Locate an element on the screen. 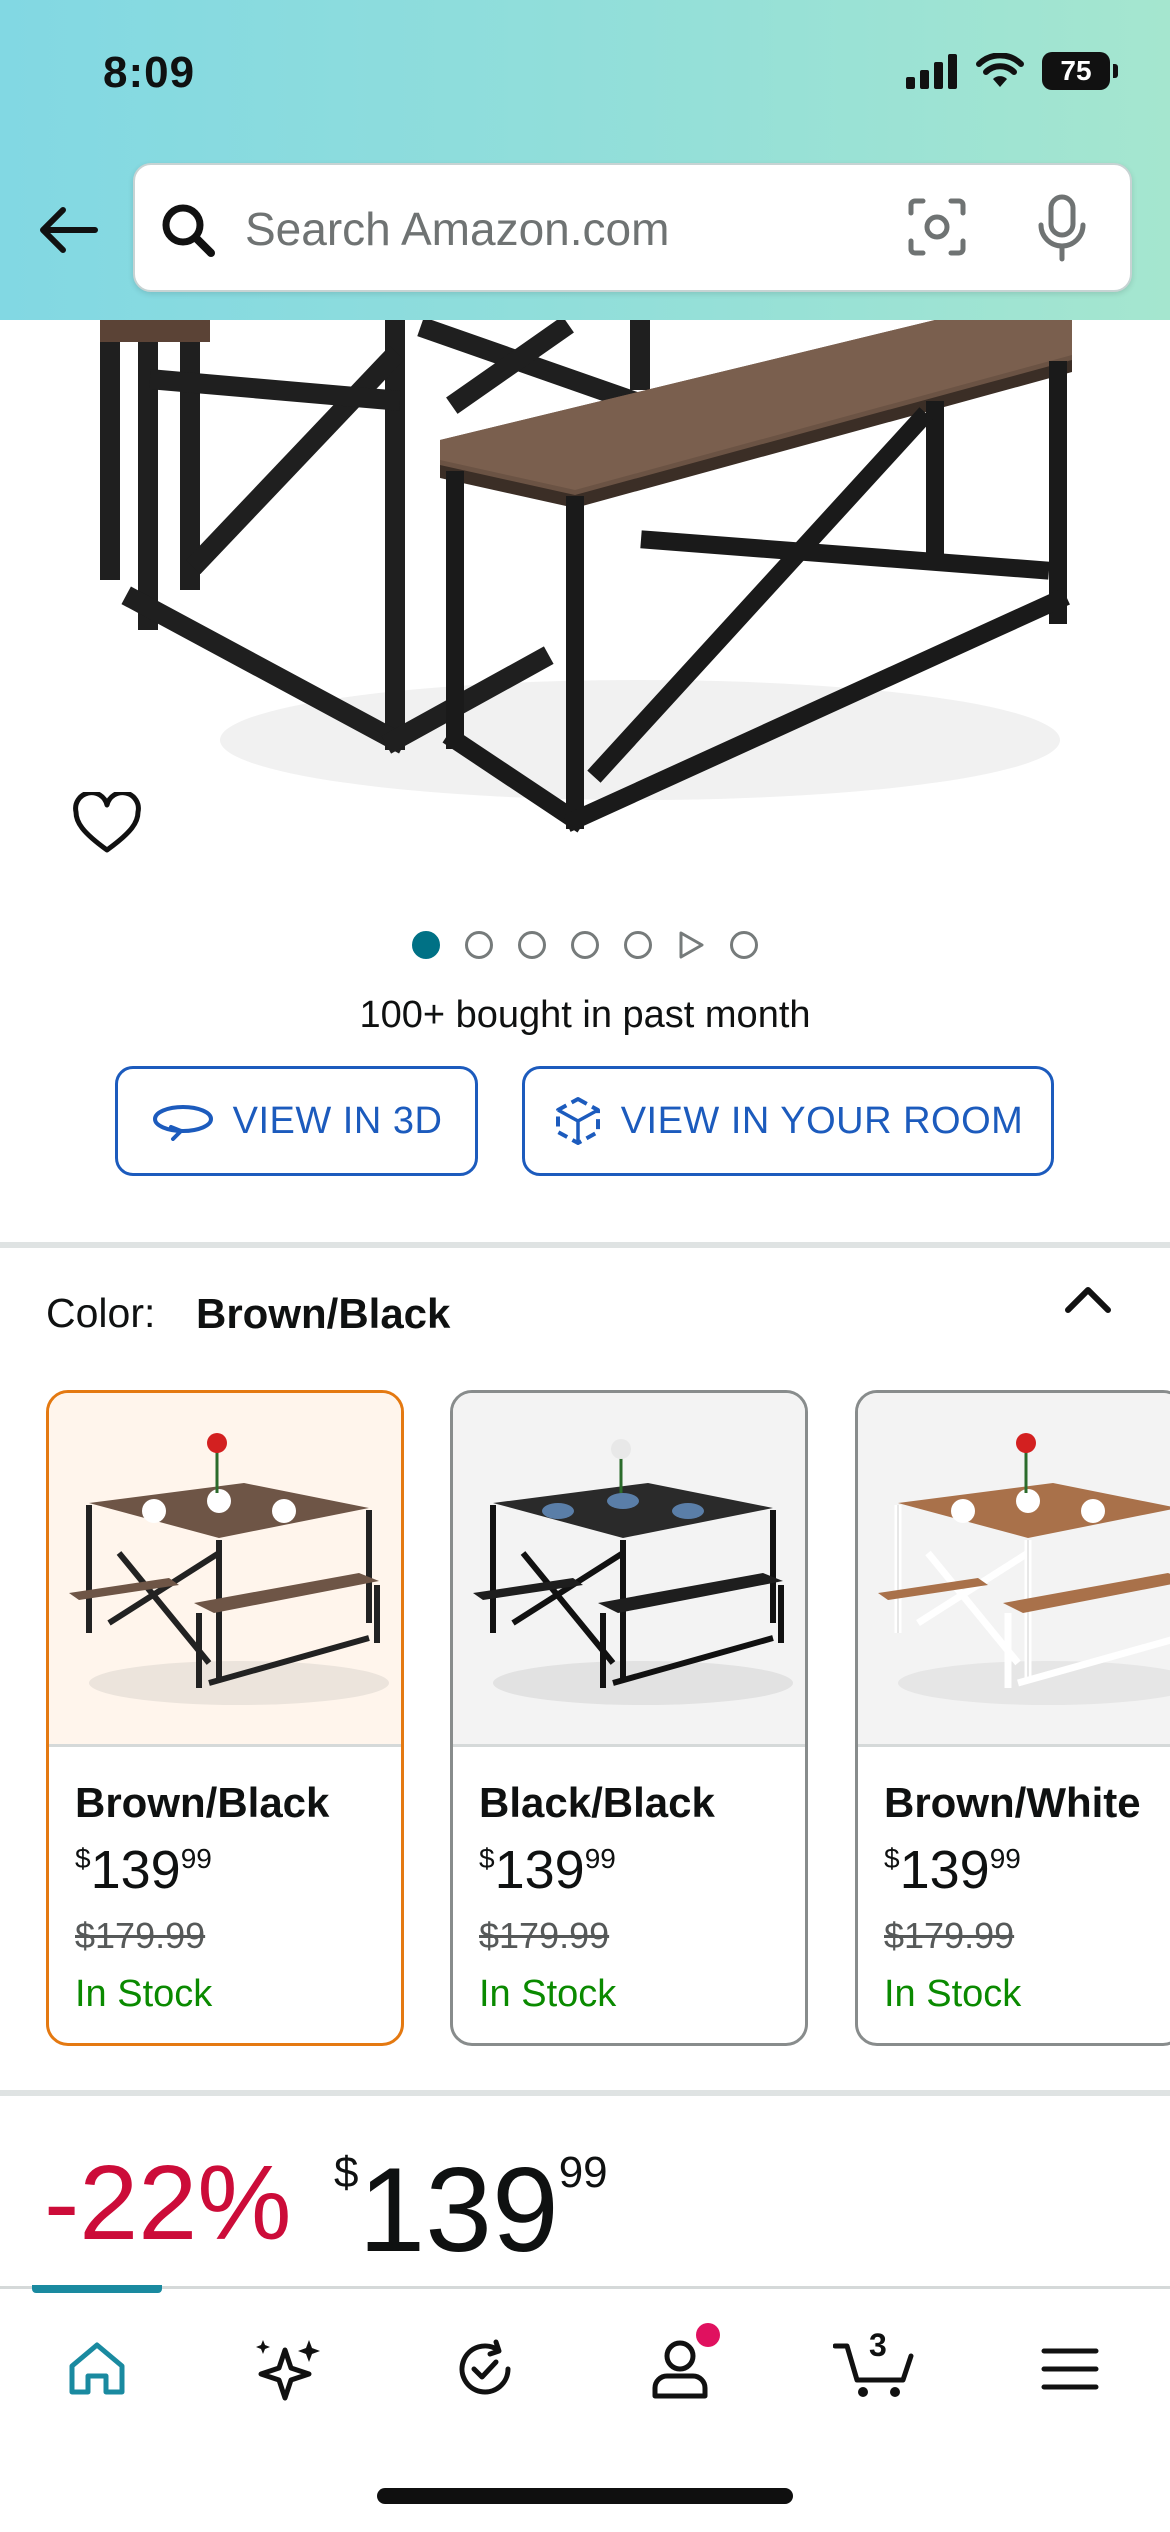  user-icon is located at coordinates (680, 2369).